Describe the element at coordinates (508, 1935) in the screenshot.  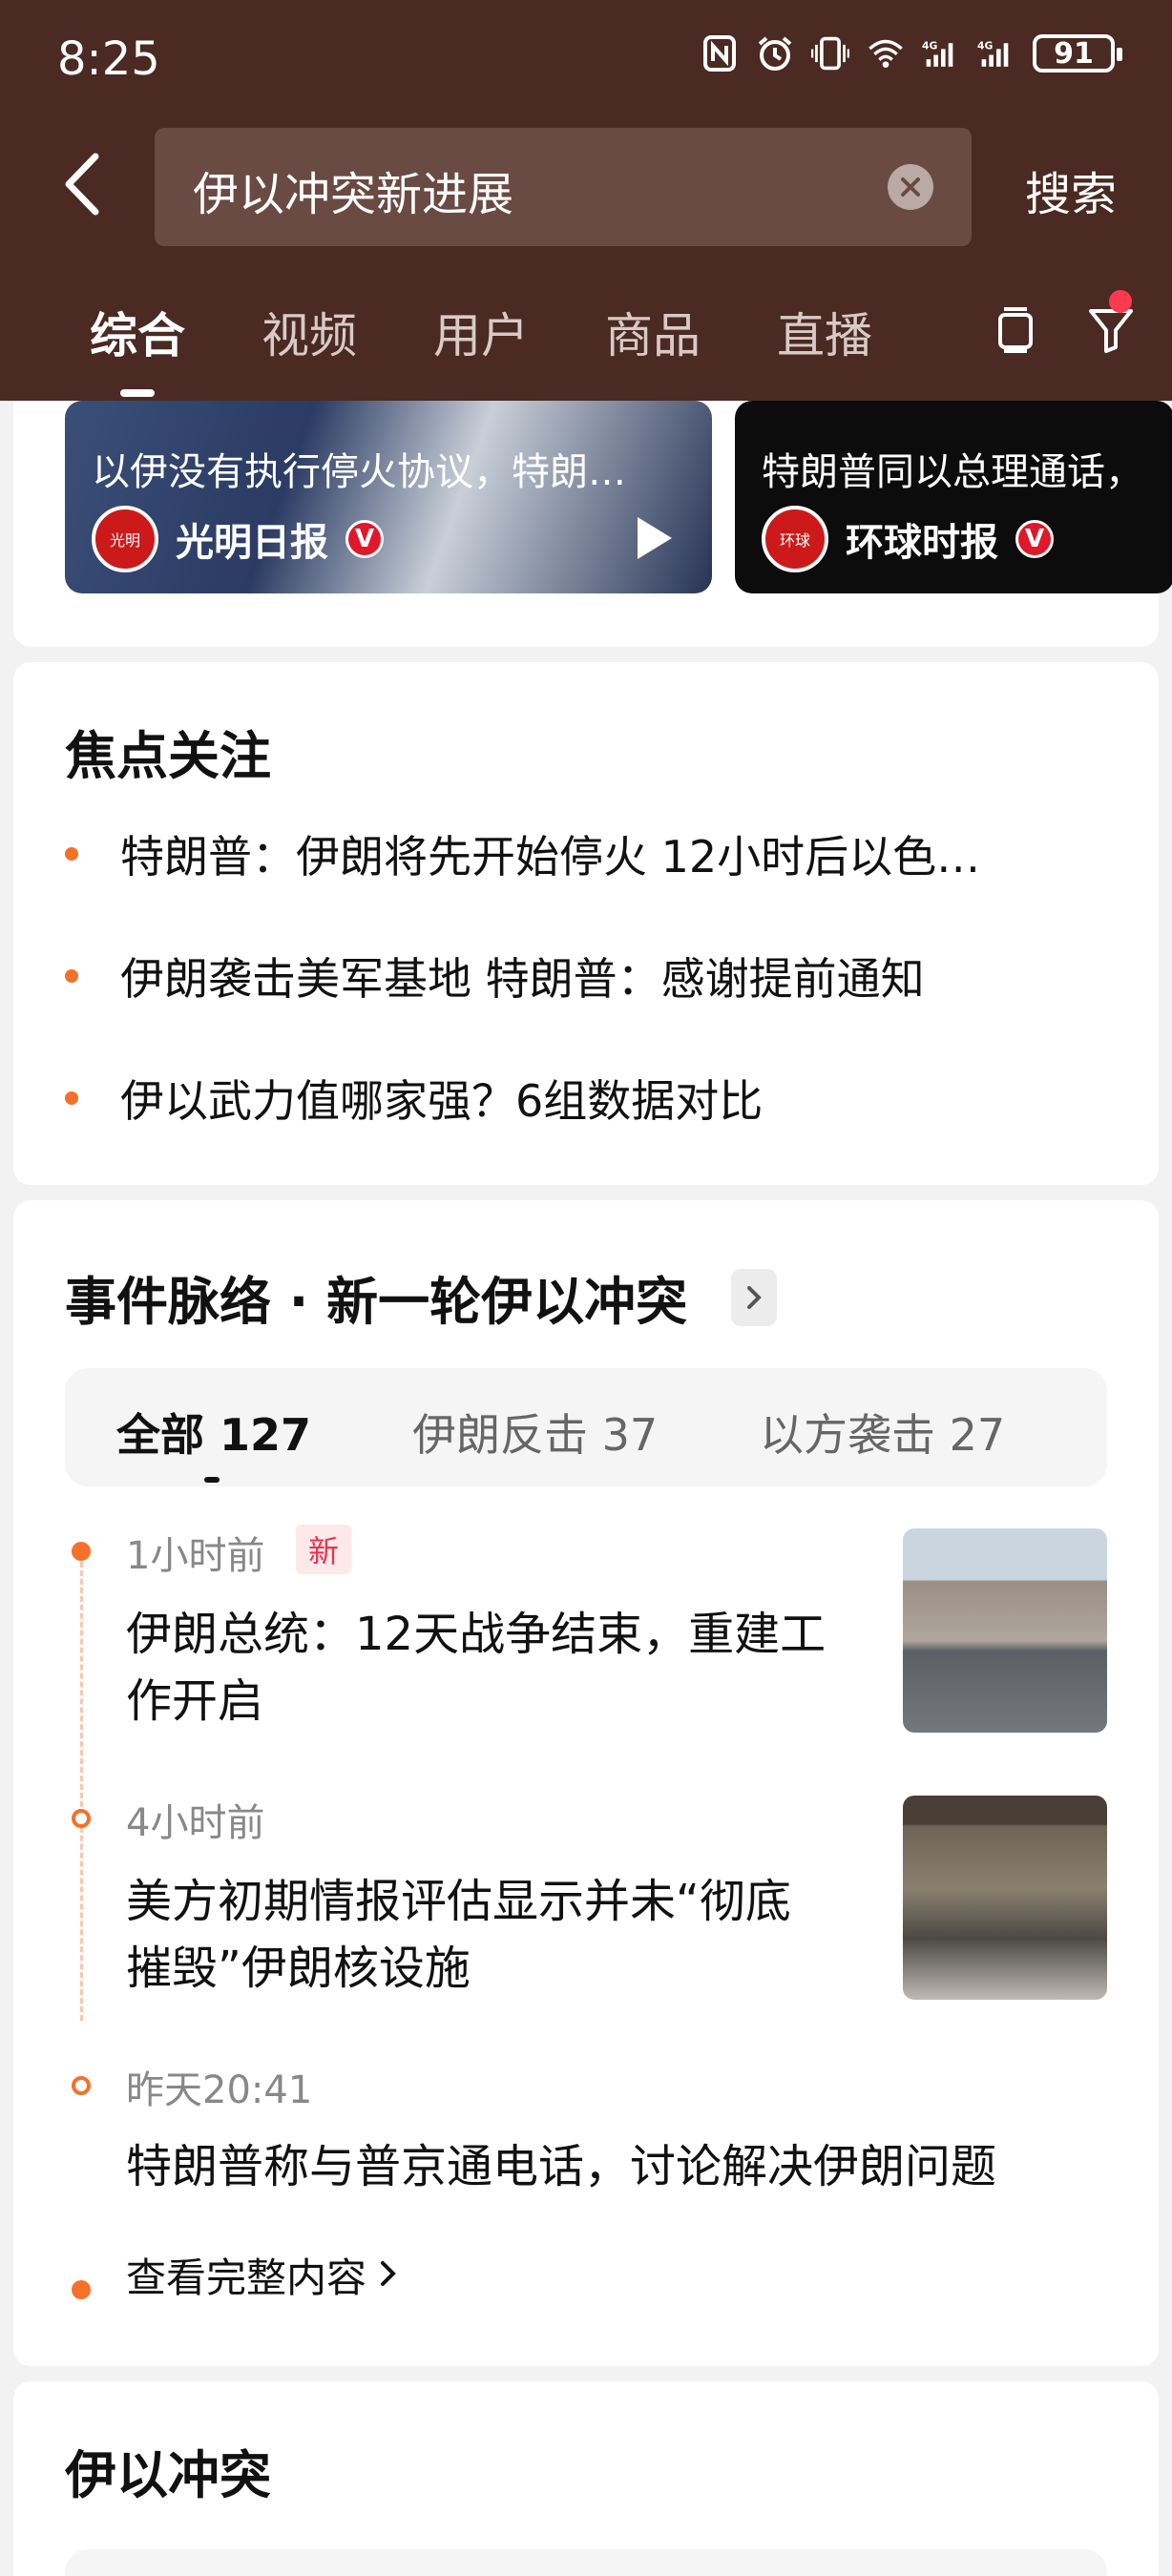
I see `event-headline: 美方初期情报评估显示并未“彻底 摧毁”伊朗核设施` at that location.